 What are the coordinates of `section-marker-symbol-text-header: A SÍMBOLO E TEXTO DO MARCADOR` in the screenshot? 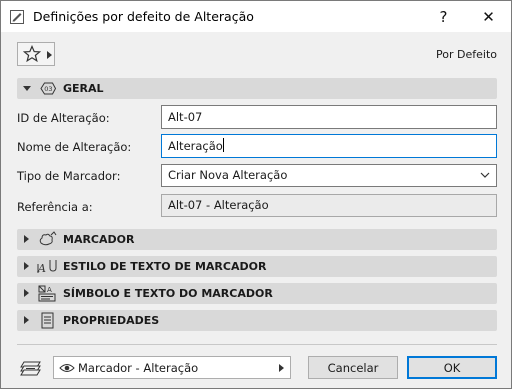 It's located at (257, 293).